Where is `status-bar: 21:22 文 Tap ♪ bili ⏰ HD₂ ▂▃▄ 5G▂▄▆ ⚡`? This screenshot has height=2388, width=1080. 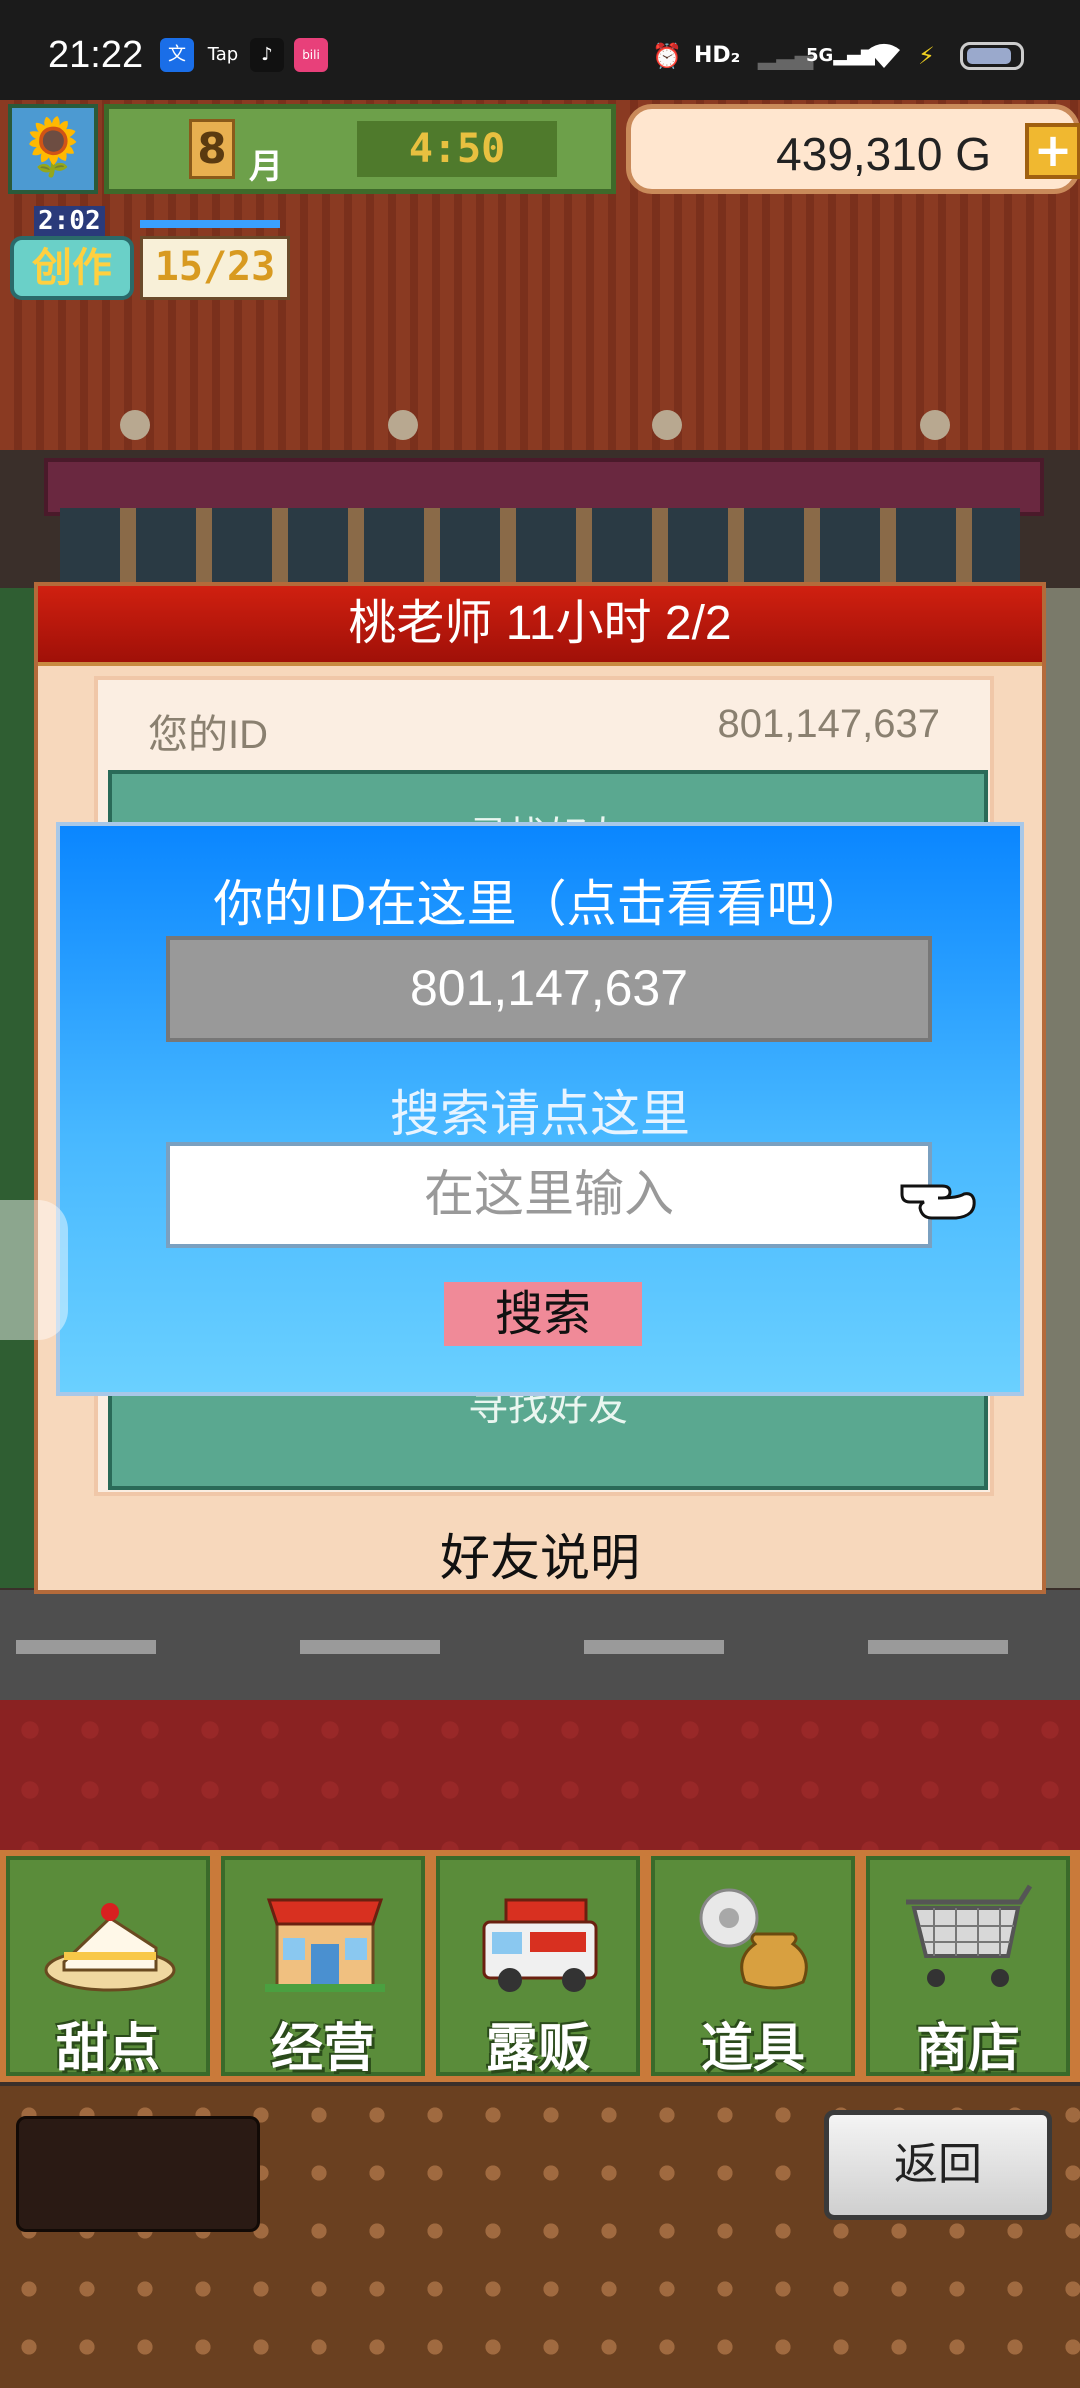 status-bar: 21:22 文 Tap ♪ bili ⏰ HD₂ ▂▃▄ 5G▂▄▆ ⚡ is located at coordinates (540, 50).